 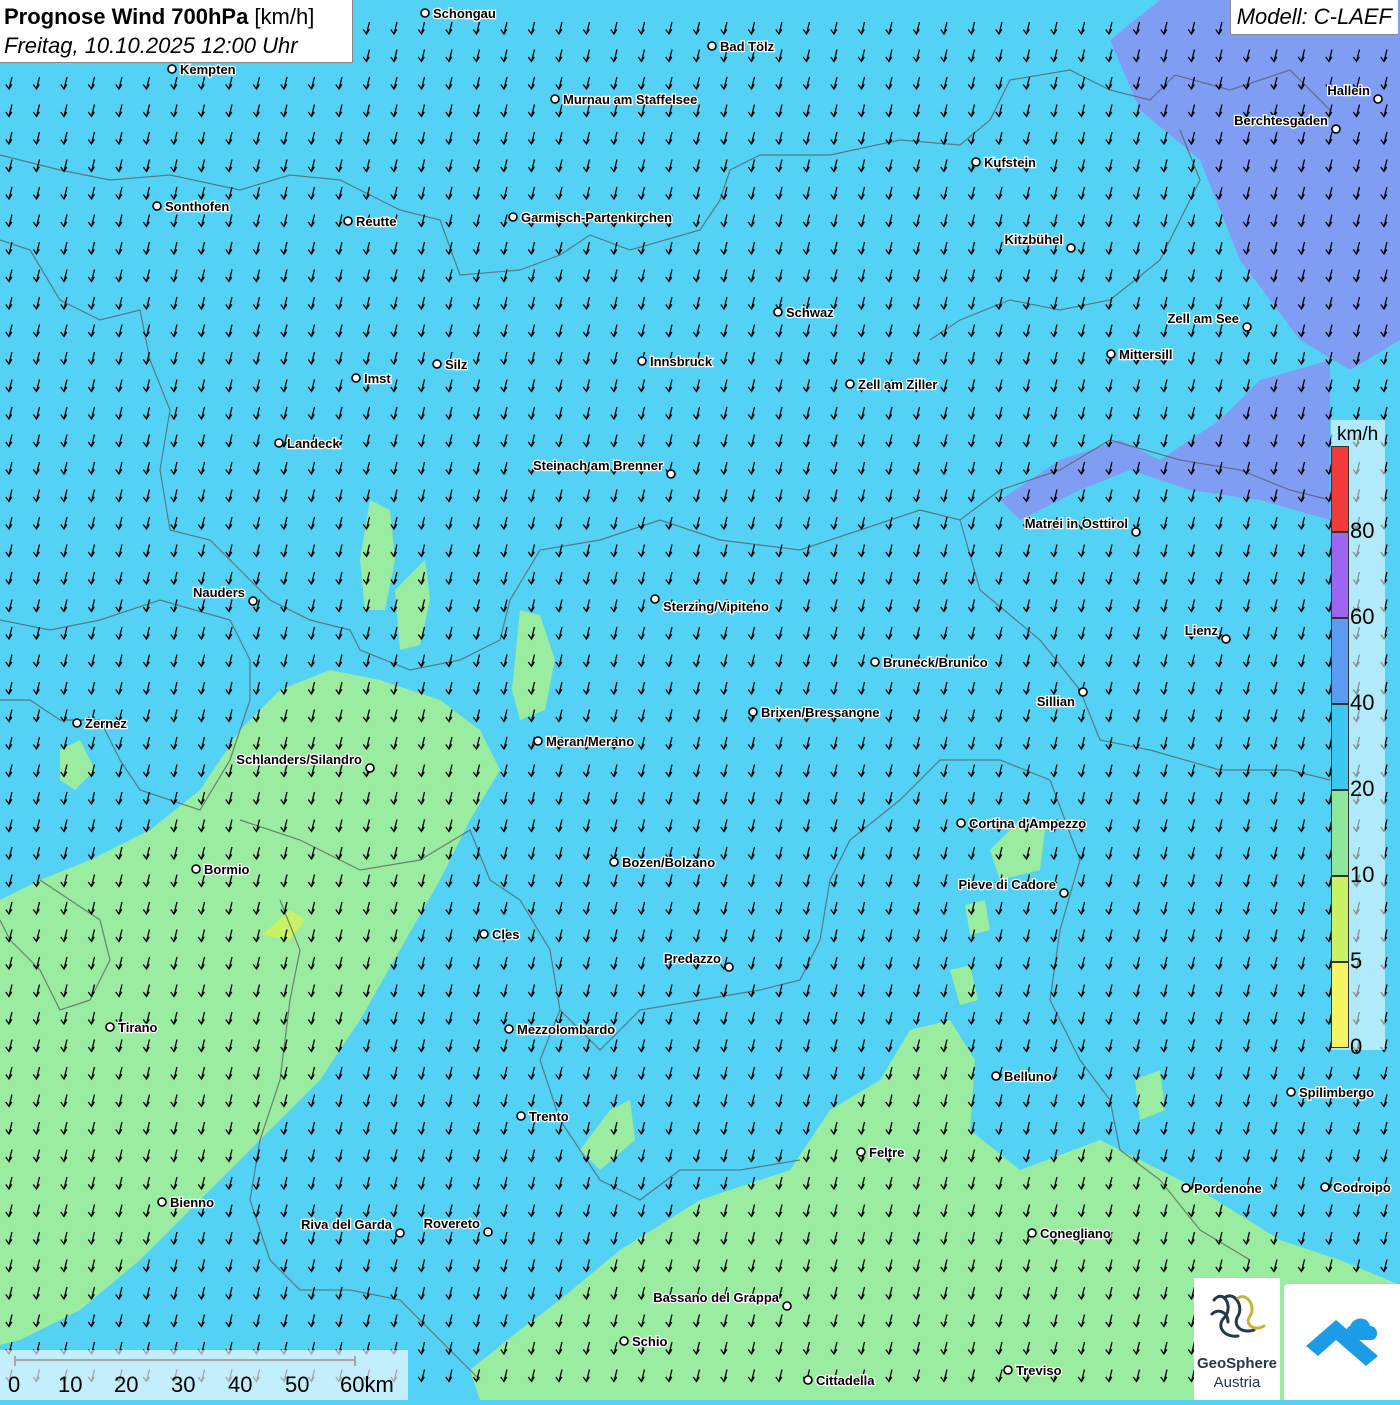 I want to click on city-label: Meran/Merano, so click(x=590, y=741).